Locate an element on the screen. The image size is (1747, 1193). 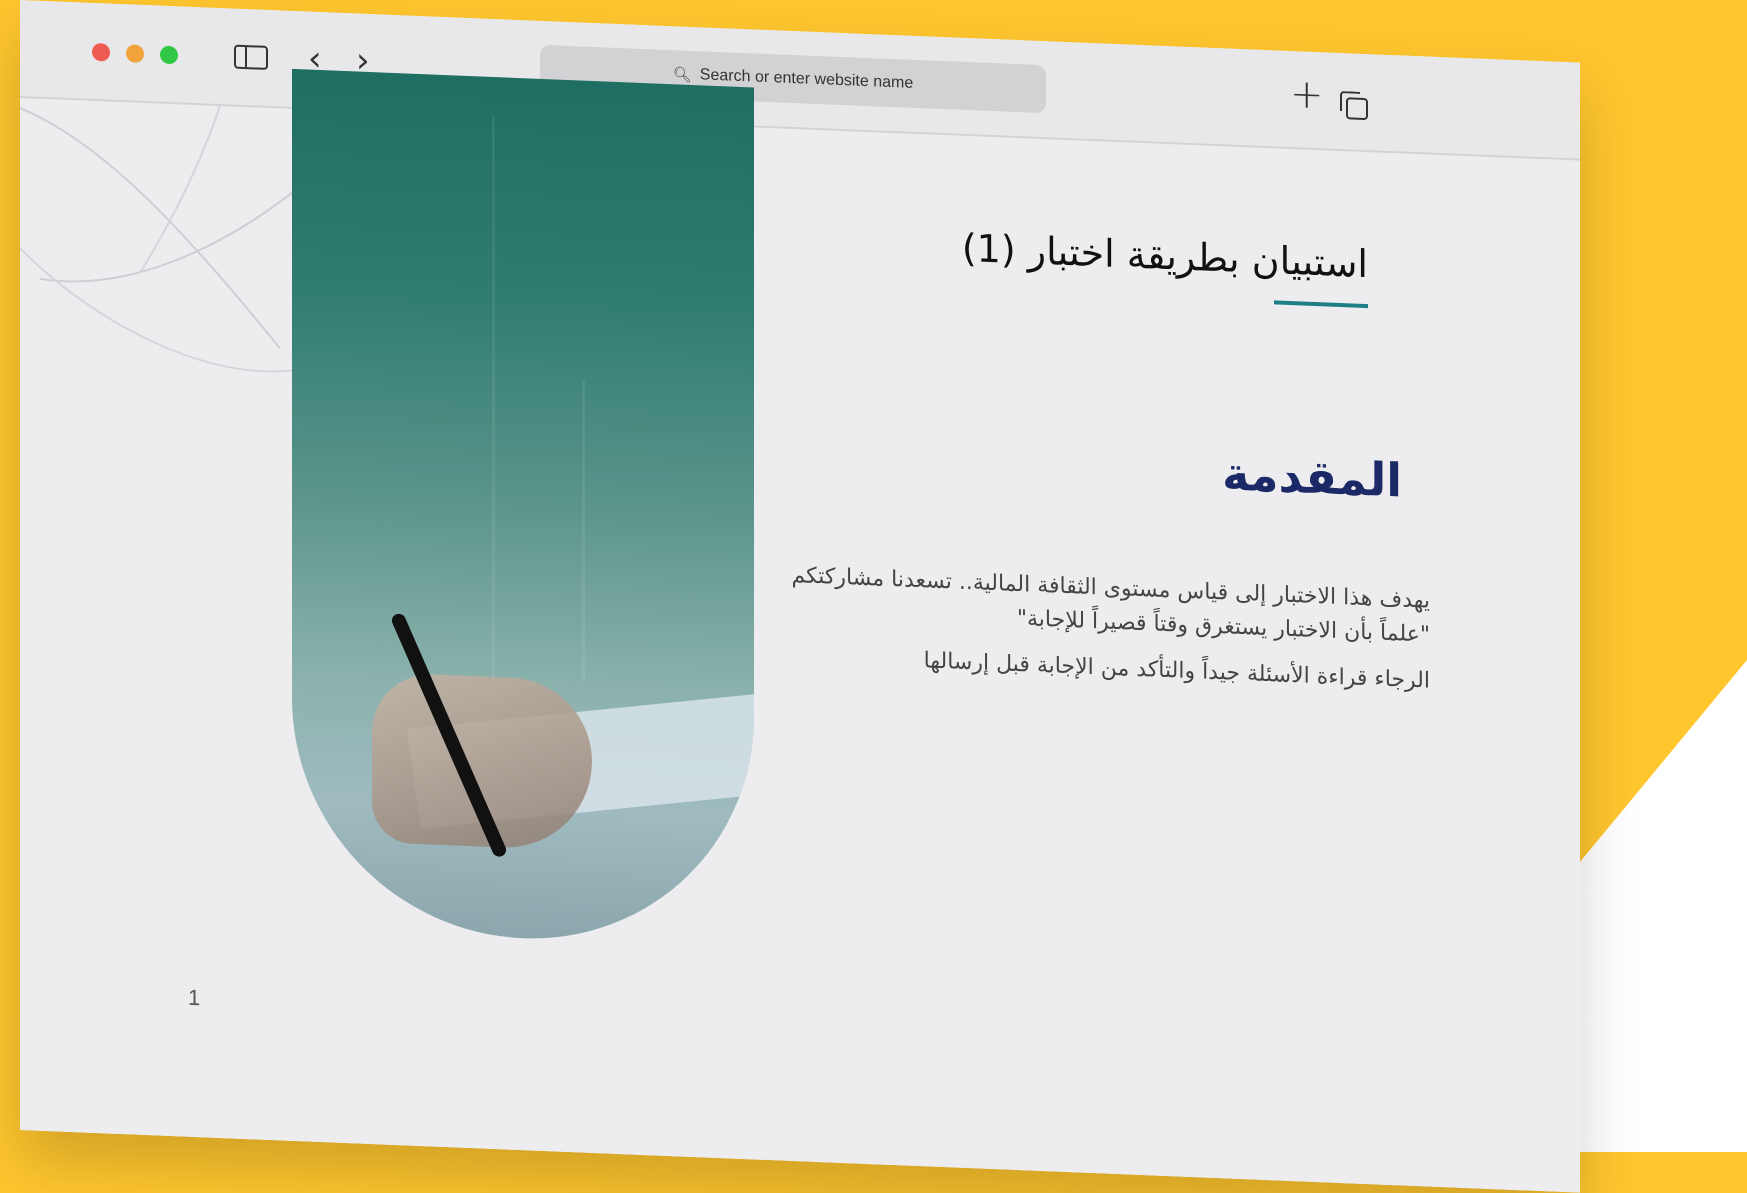
slide-title: استبيان بطريقة اختبار (1) is located at coordinates (1164, 256).